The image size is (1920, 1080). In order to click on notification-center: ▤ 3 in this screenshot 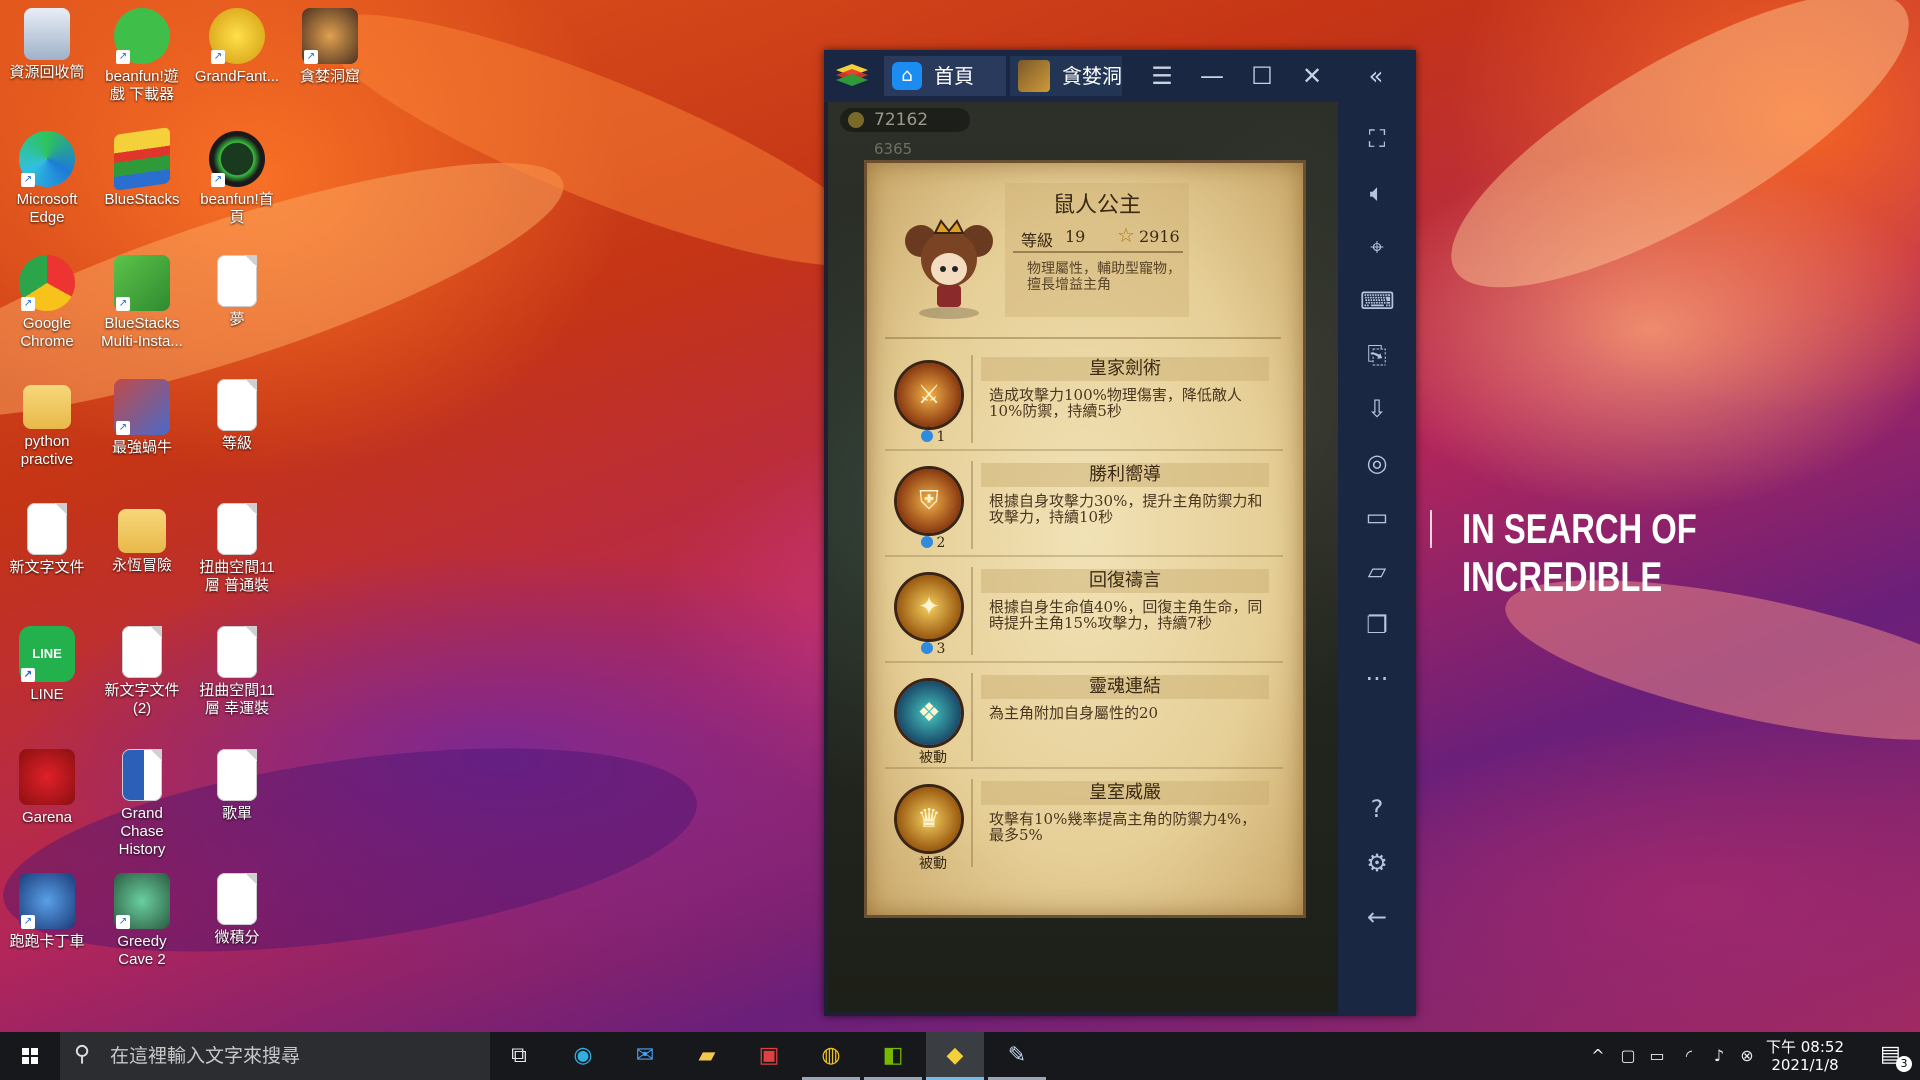, I will do `click(1891, 1056)`.